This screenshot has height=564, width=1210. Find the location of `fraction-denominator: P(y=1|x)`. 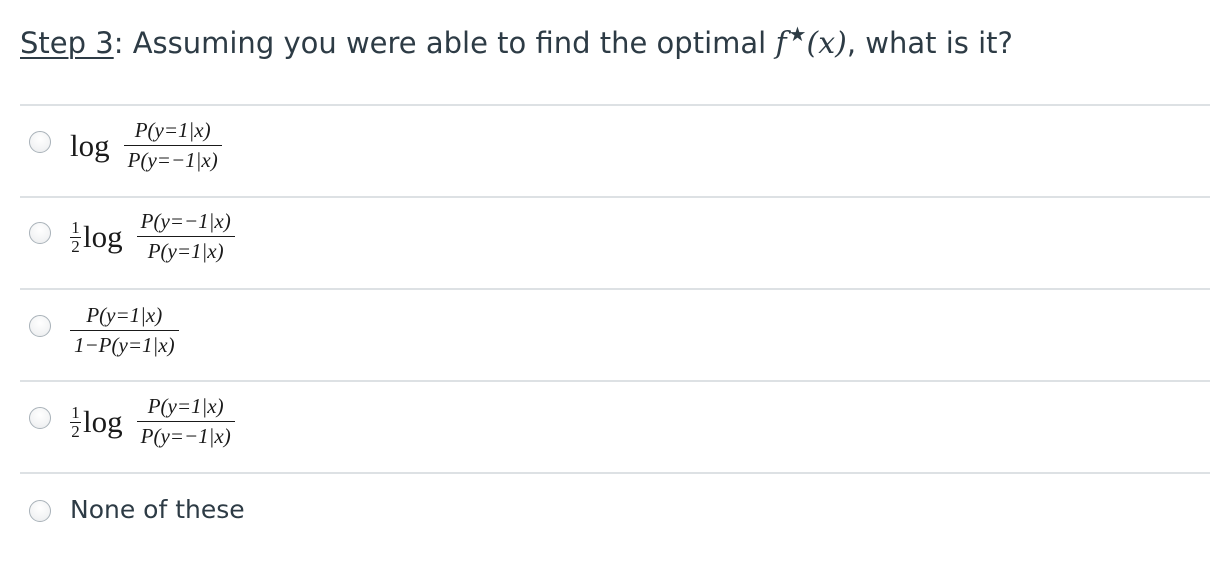

fraction-denominator: P(y=1|x) is located at coordinates (185, 251).